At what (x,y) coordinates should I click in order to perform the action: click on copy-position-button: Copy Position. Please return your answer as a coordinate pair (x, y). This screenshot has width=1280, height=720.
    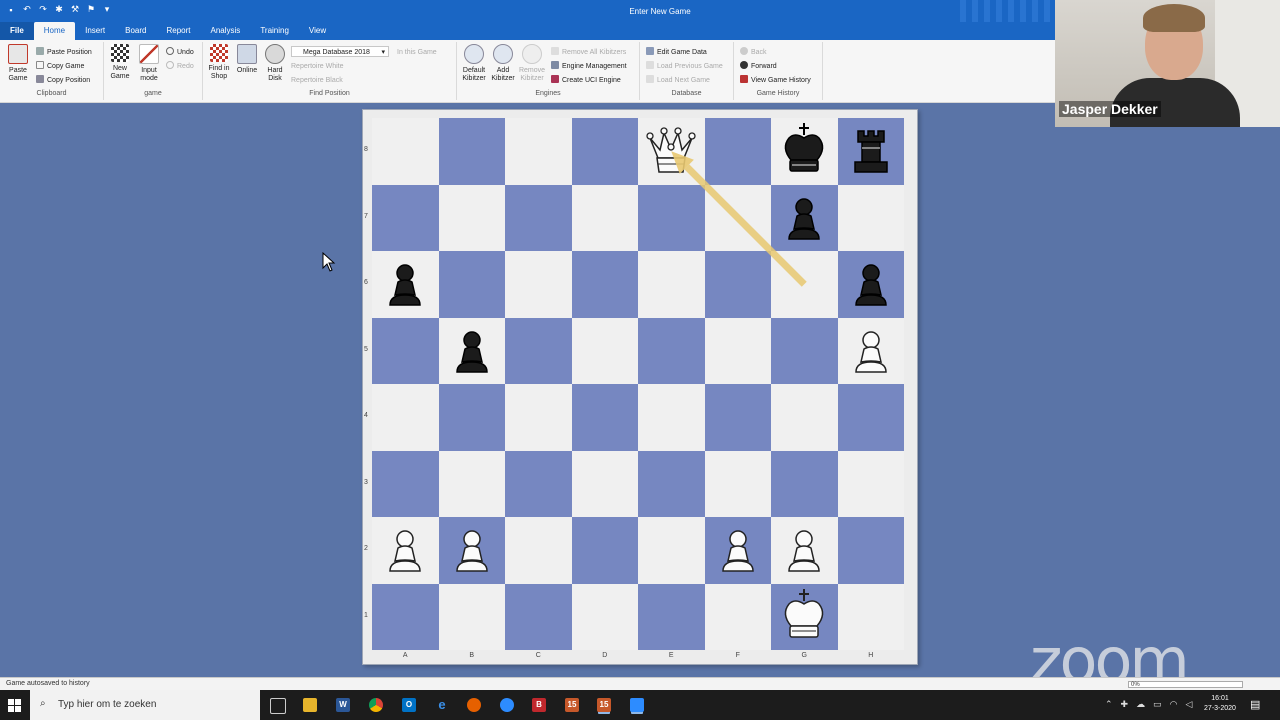
    Looking at the image, I should click on (63, 80).